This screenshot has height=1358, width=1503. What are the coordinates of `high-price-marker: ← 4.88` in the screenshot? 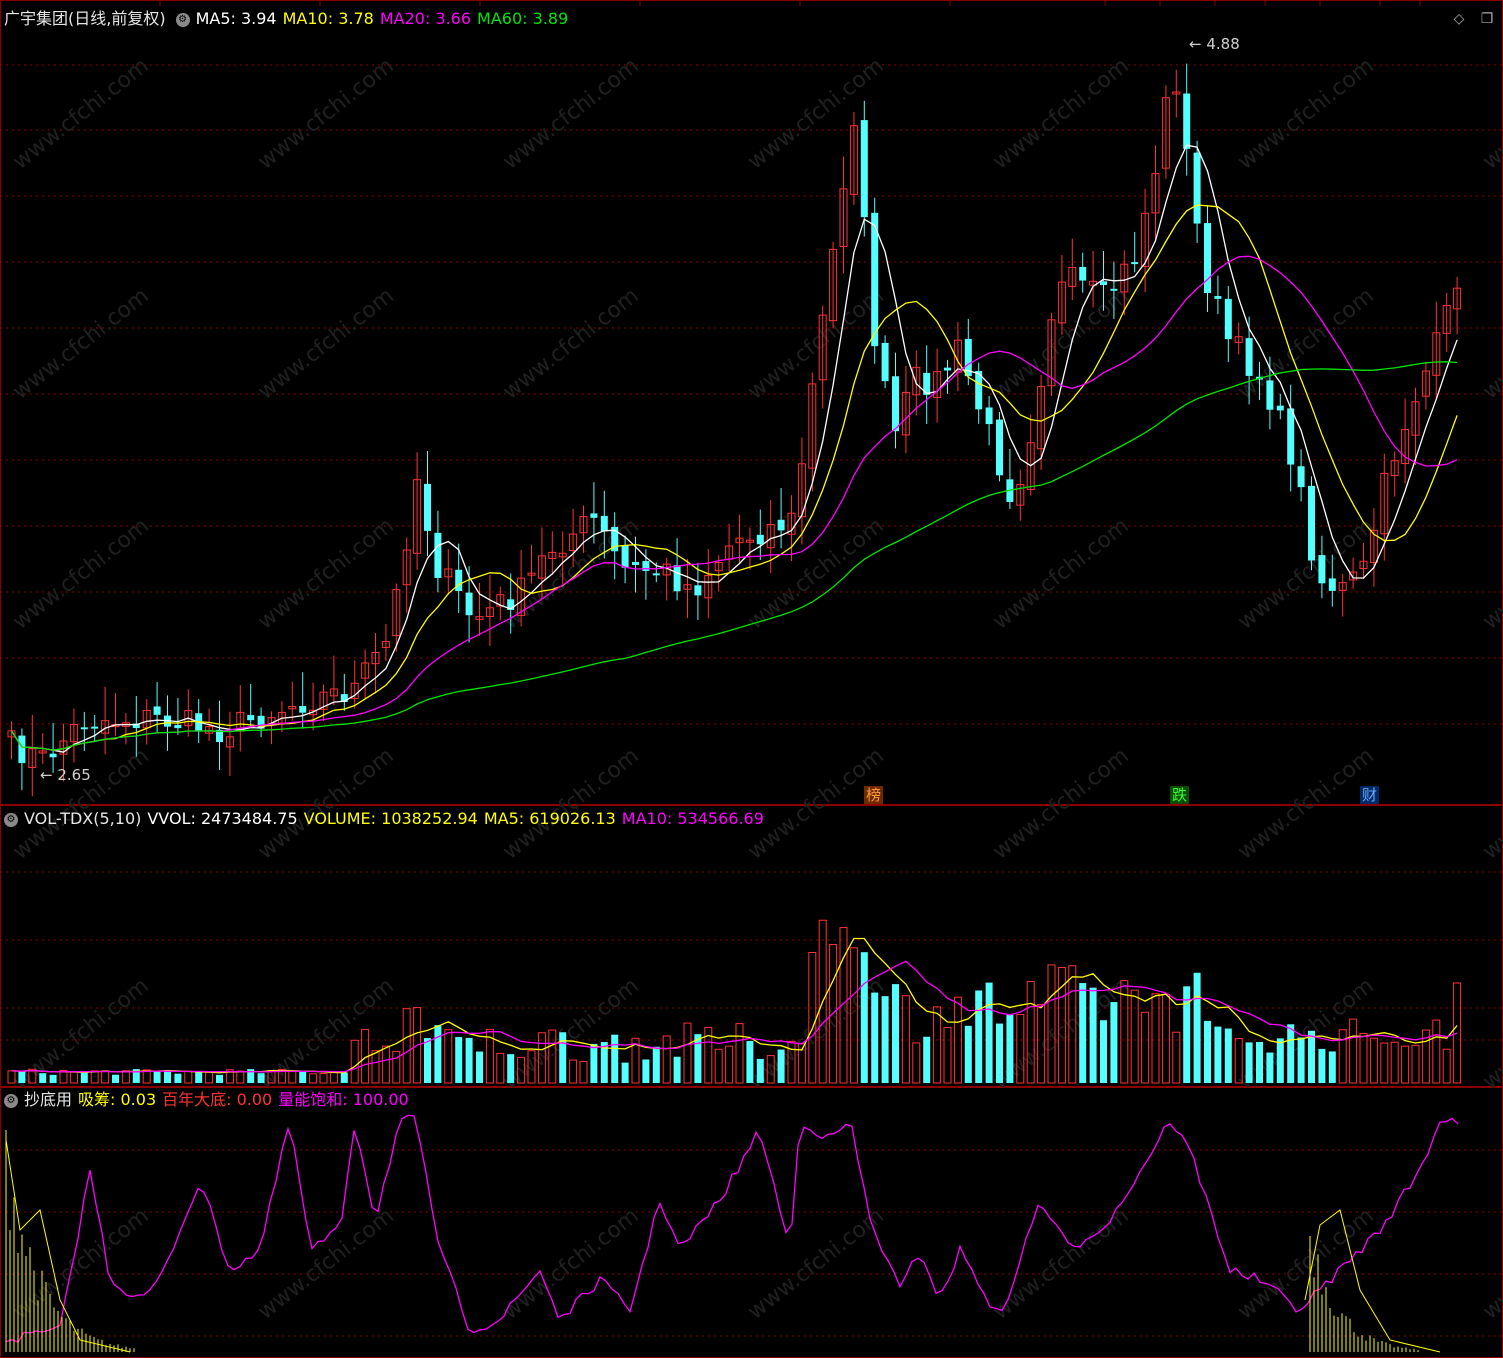 It's located at (1214, 44).